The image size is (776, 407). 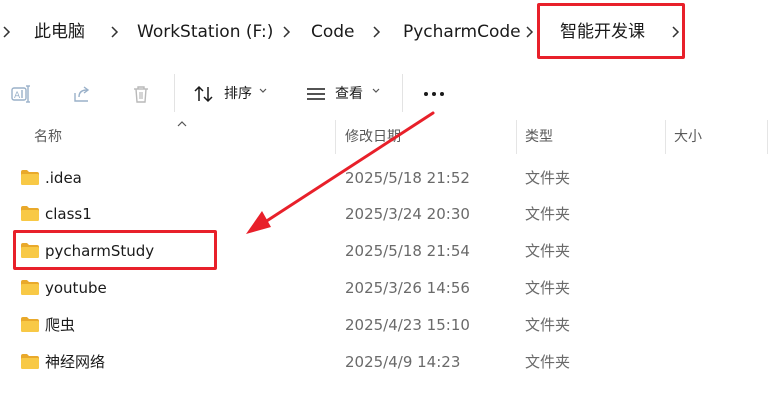 I want to click on file-name: 爬虫, so click(x=60, y=325).